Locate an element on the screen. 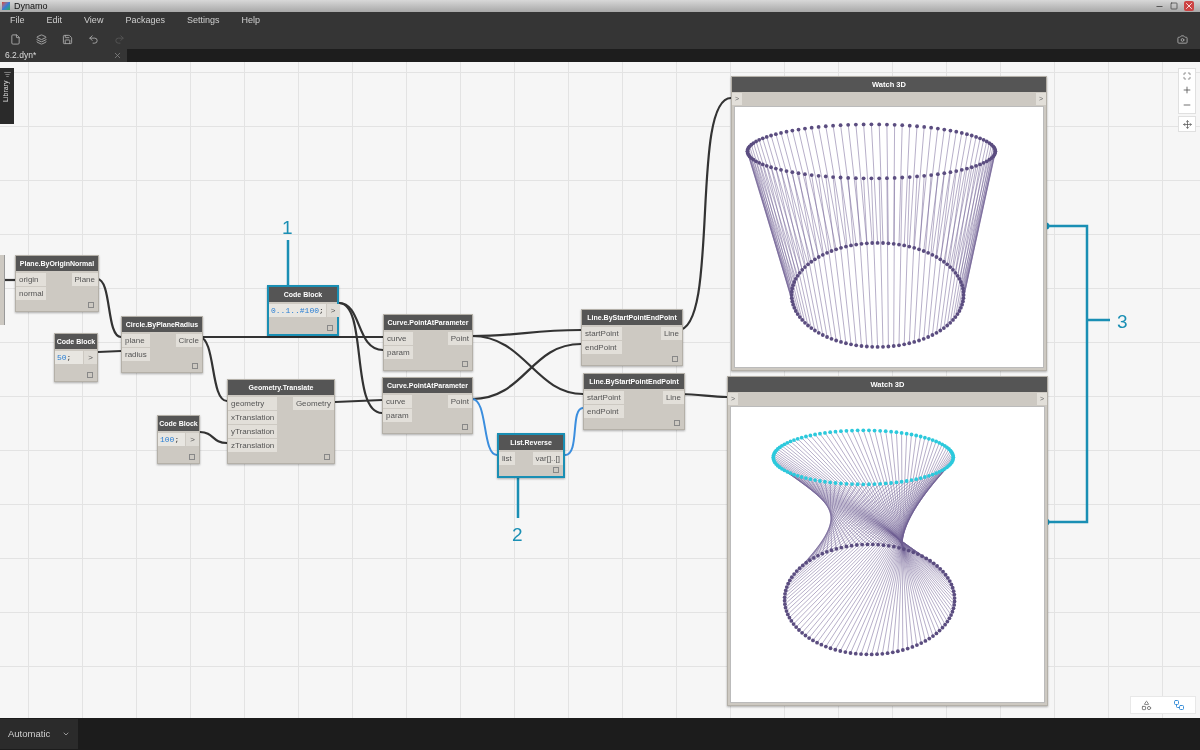  menu-item: Packages is located at coordinates (145, 21).